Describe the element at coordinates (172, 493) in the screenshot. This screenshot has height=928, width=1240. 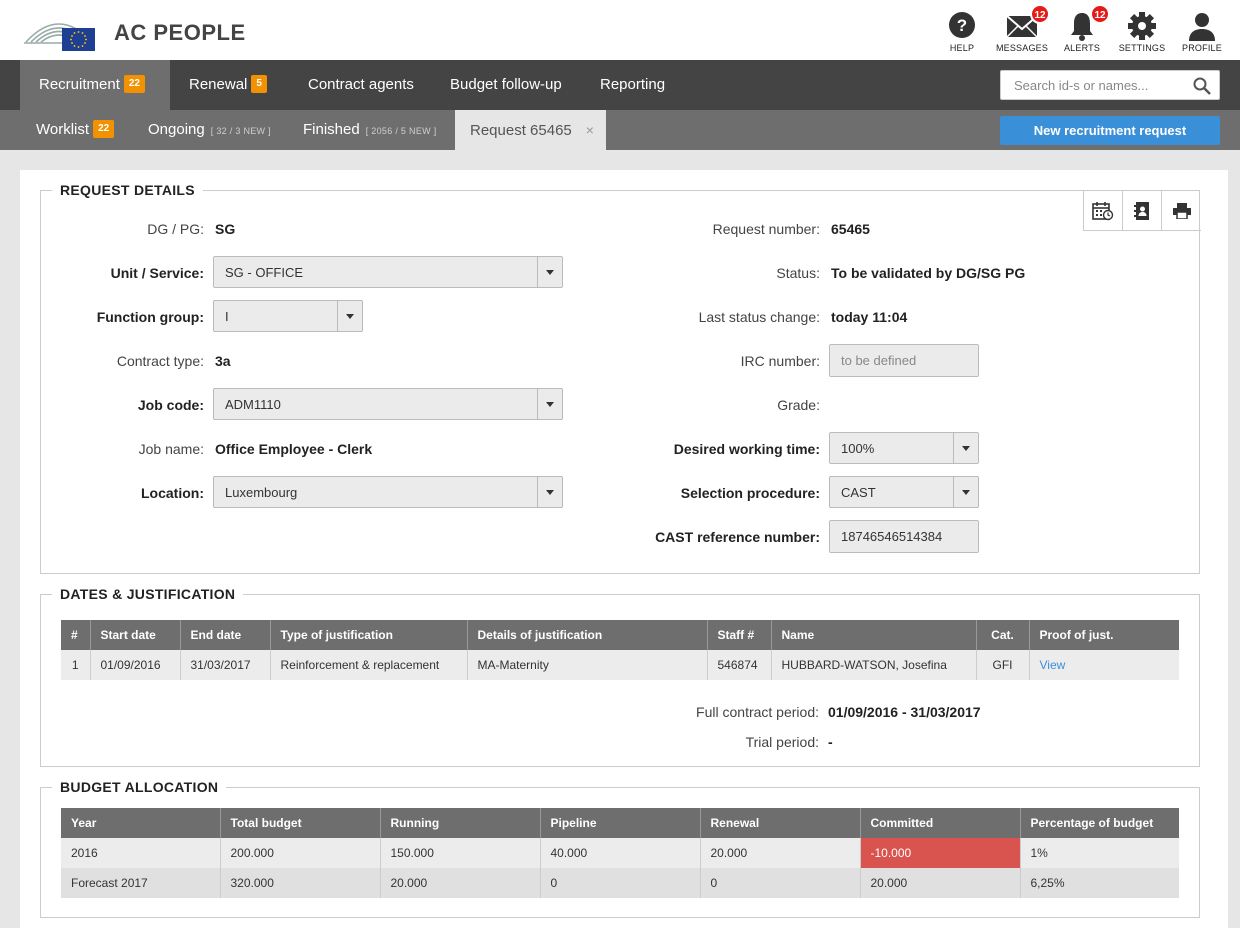
I see `location-label: Location:` at that location.